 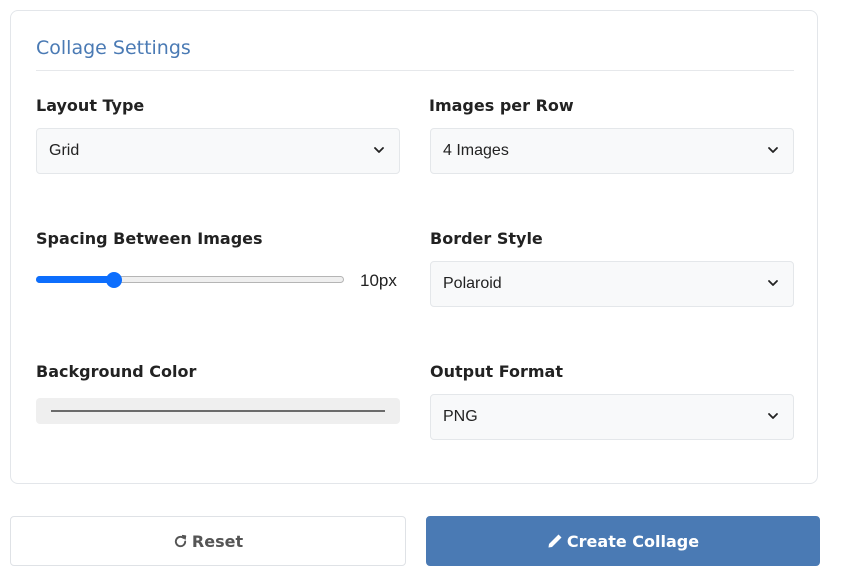 I want to click on images-per-row-value: 4 Images, so click(x=476, y=150).